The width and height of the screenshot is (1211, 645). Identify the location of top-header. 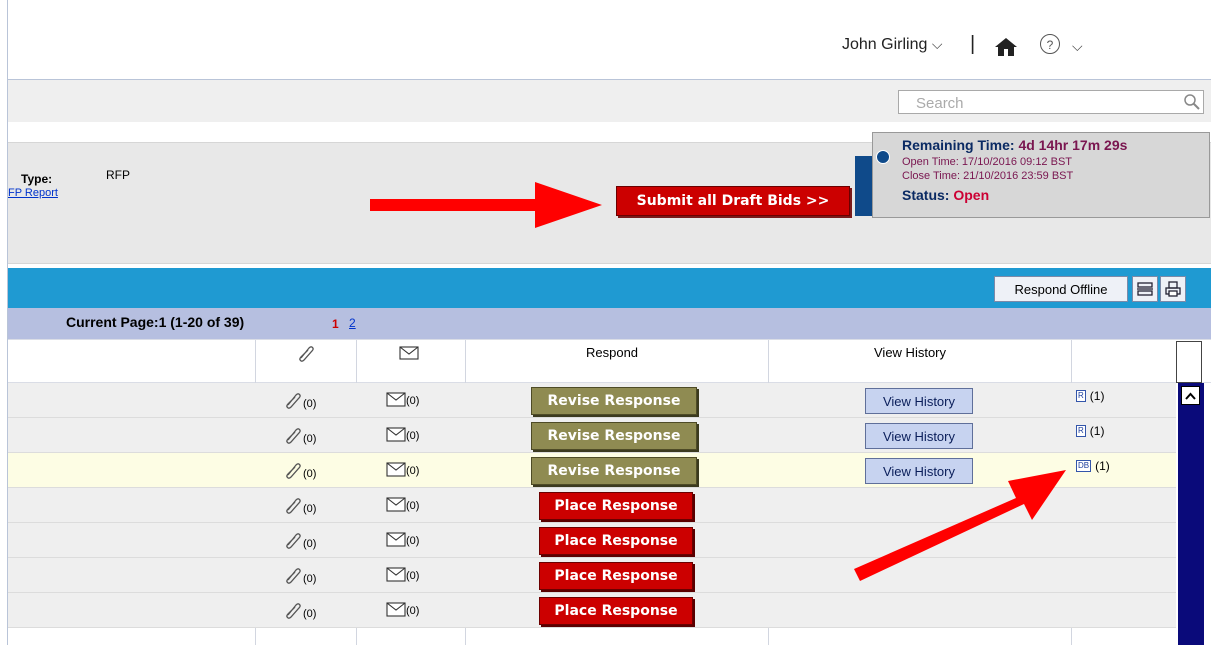
(609, 40).